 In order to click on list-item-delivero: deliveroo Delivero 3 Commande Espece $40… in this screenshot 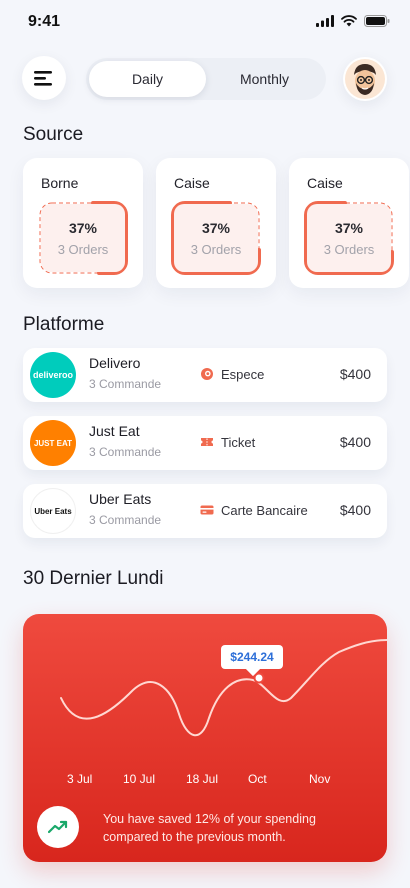, I will do `click(205, 375)`.